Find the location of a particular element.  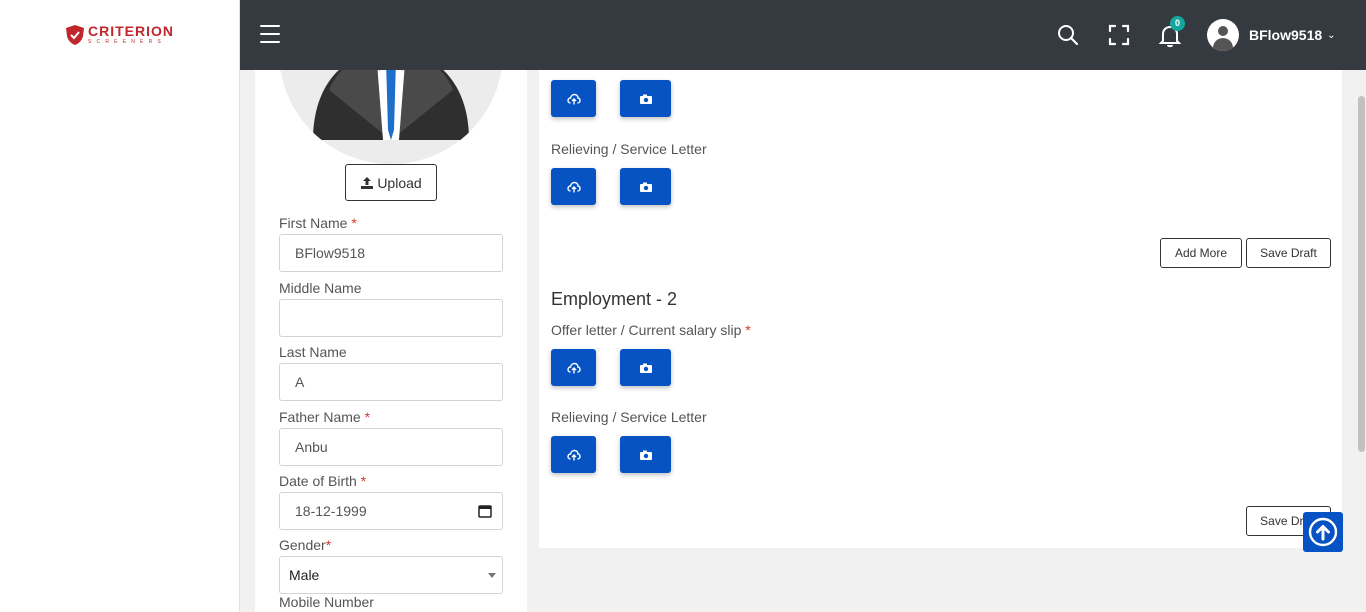

calendar-icon is located at coordinates (485, 511).